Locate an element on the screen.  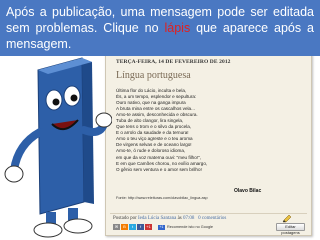
comments-link: 0 comentários is located at coordinates (212, 218).